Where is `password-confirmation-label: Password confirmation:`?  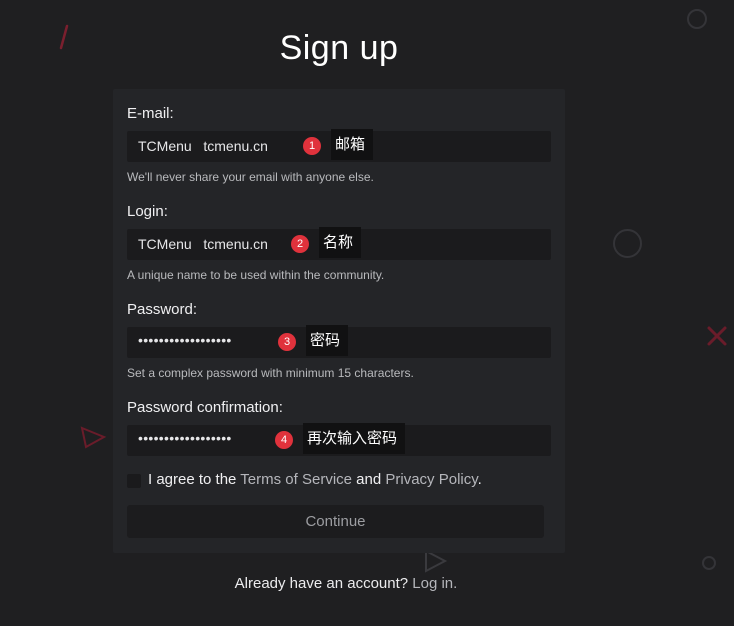 password-confirmation-label: Password confirmation: is located at coordinates (205, 407).